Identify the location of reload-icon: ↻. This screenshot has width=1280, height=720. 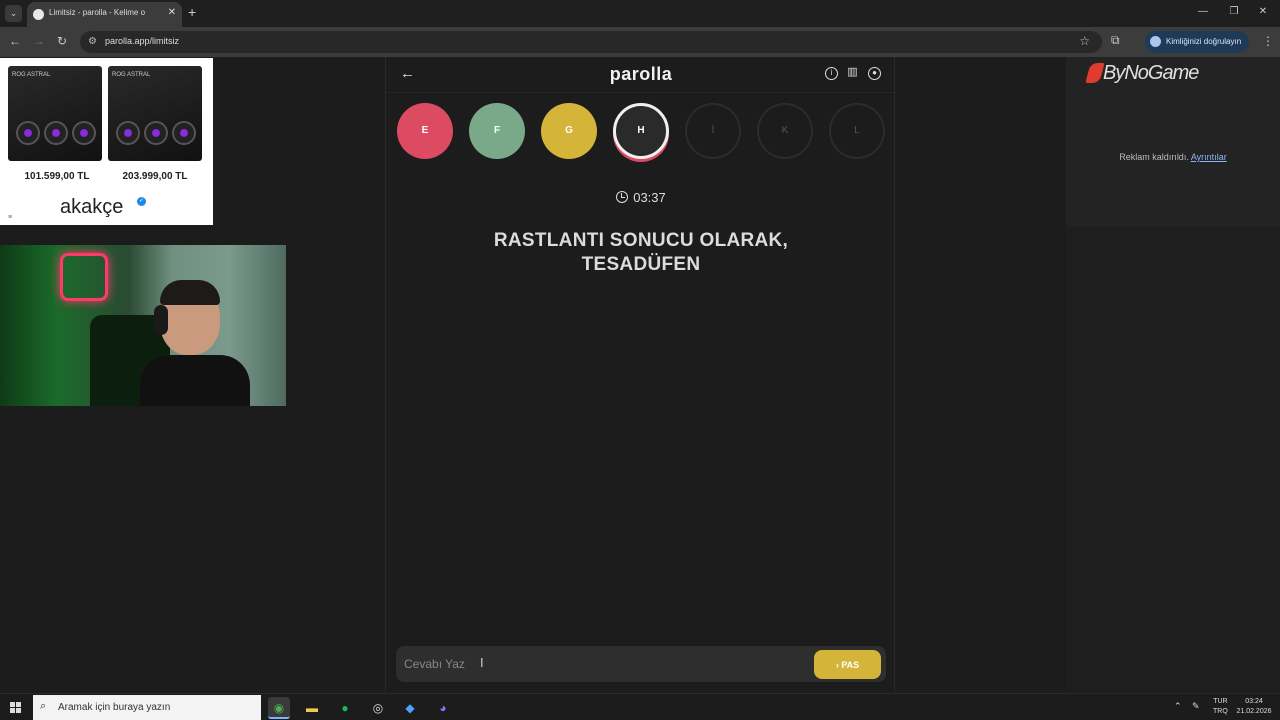
(62, 41).